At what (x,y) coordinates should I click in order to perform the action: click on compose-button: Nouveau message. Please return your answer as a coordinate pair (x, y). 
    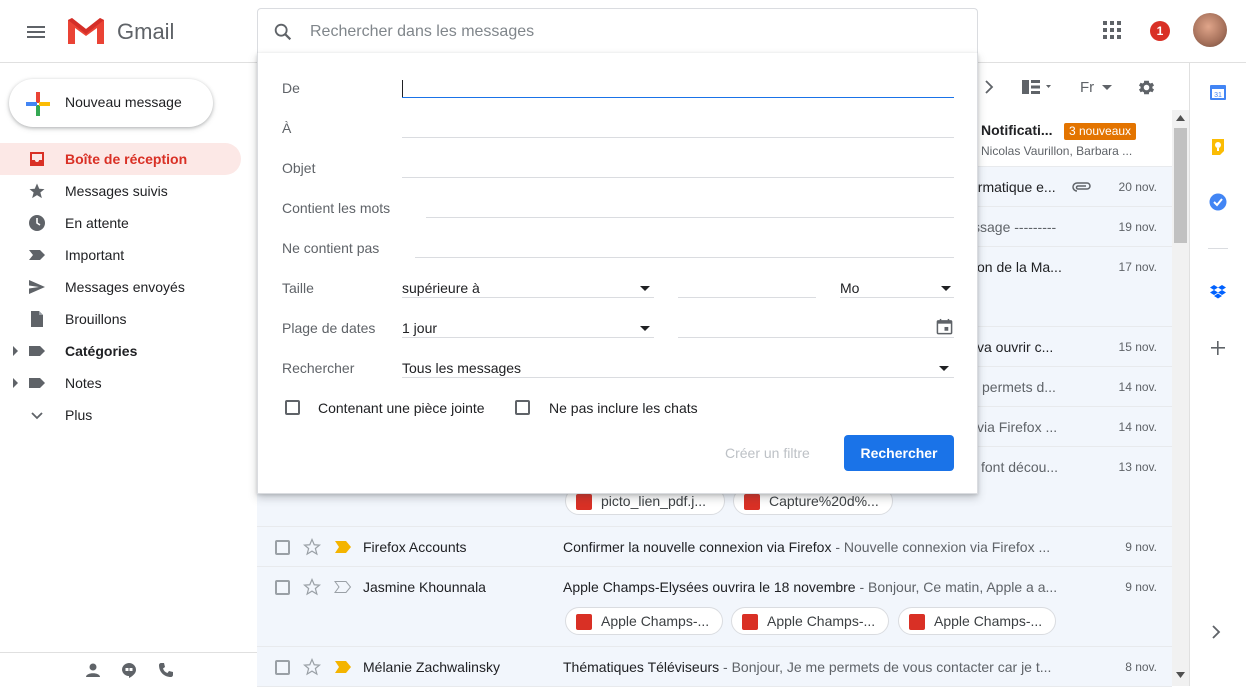
    Looking at the image, I should click on (111, 103).